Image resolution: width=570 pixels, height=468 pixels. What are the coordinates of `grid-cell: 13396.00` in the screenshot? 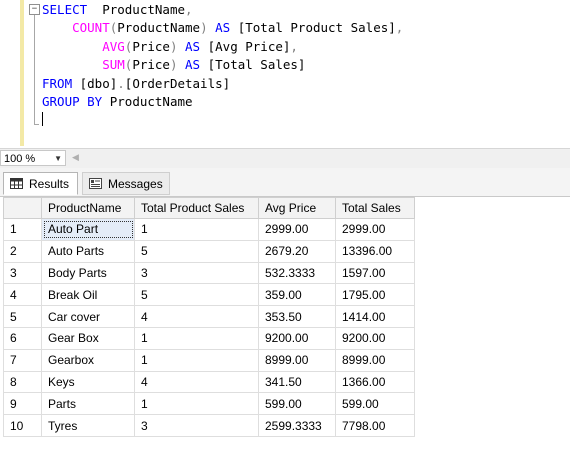 It's located at (375, 251).